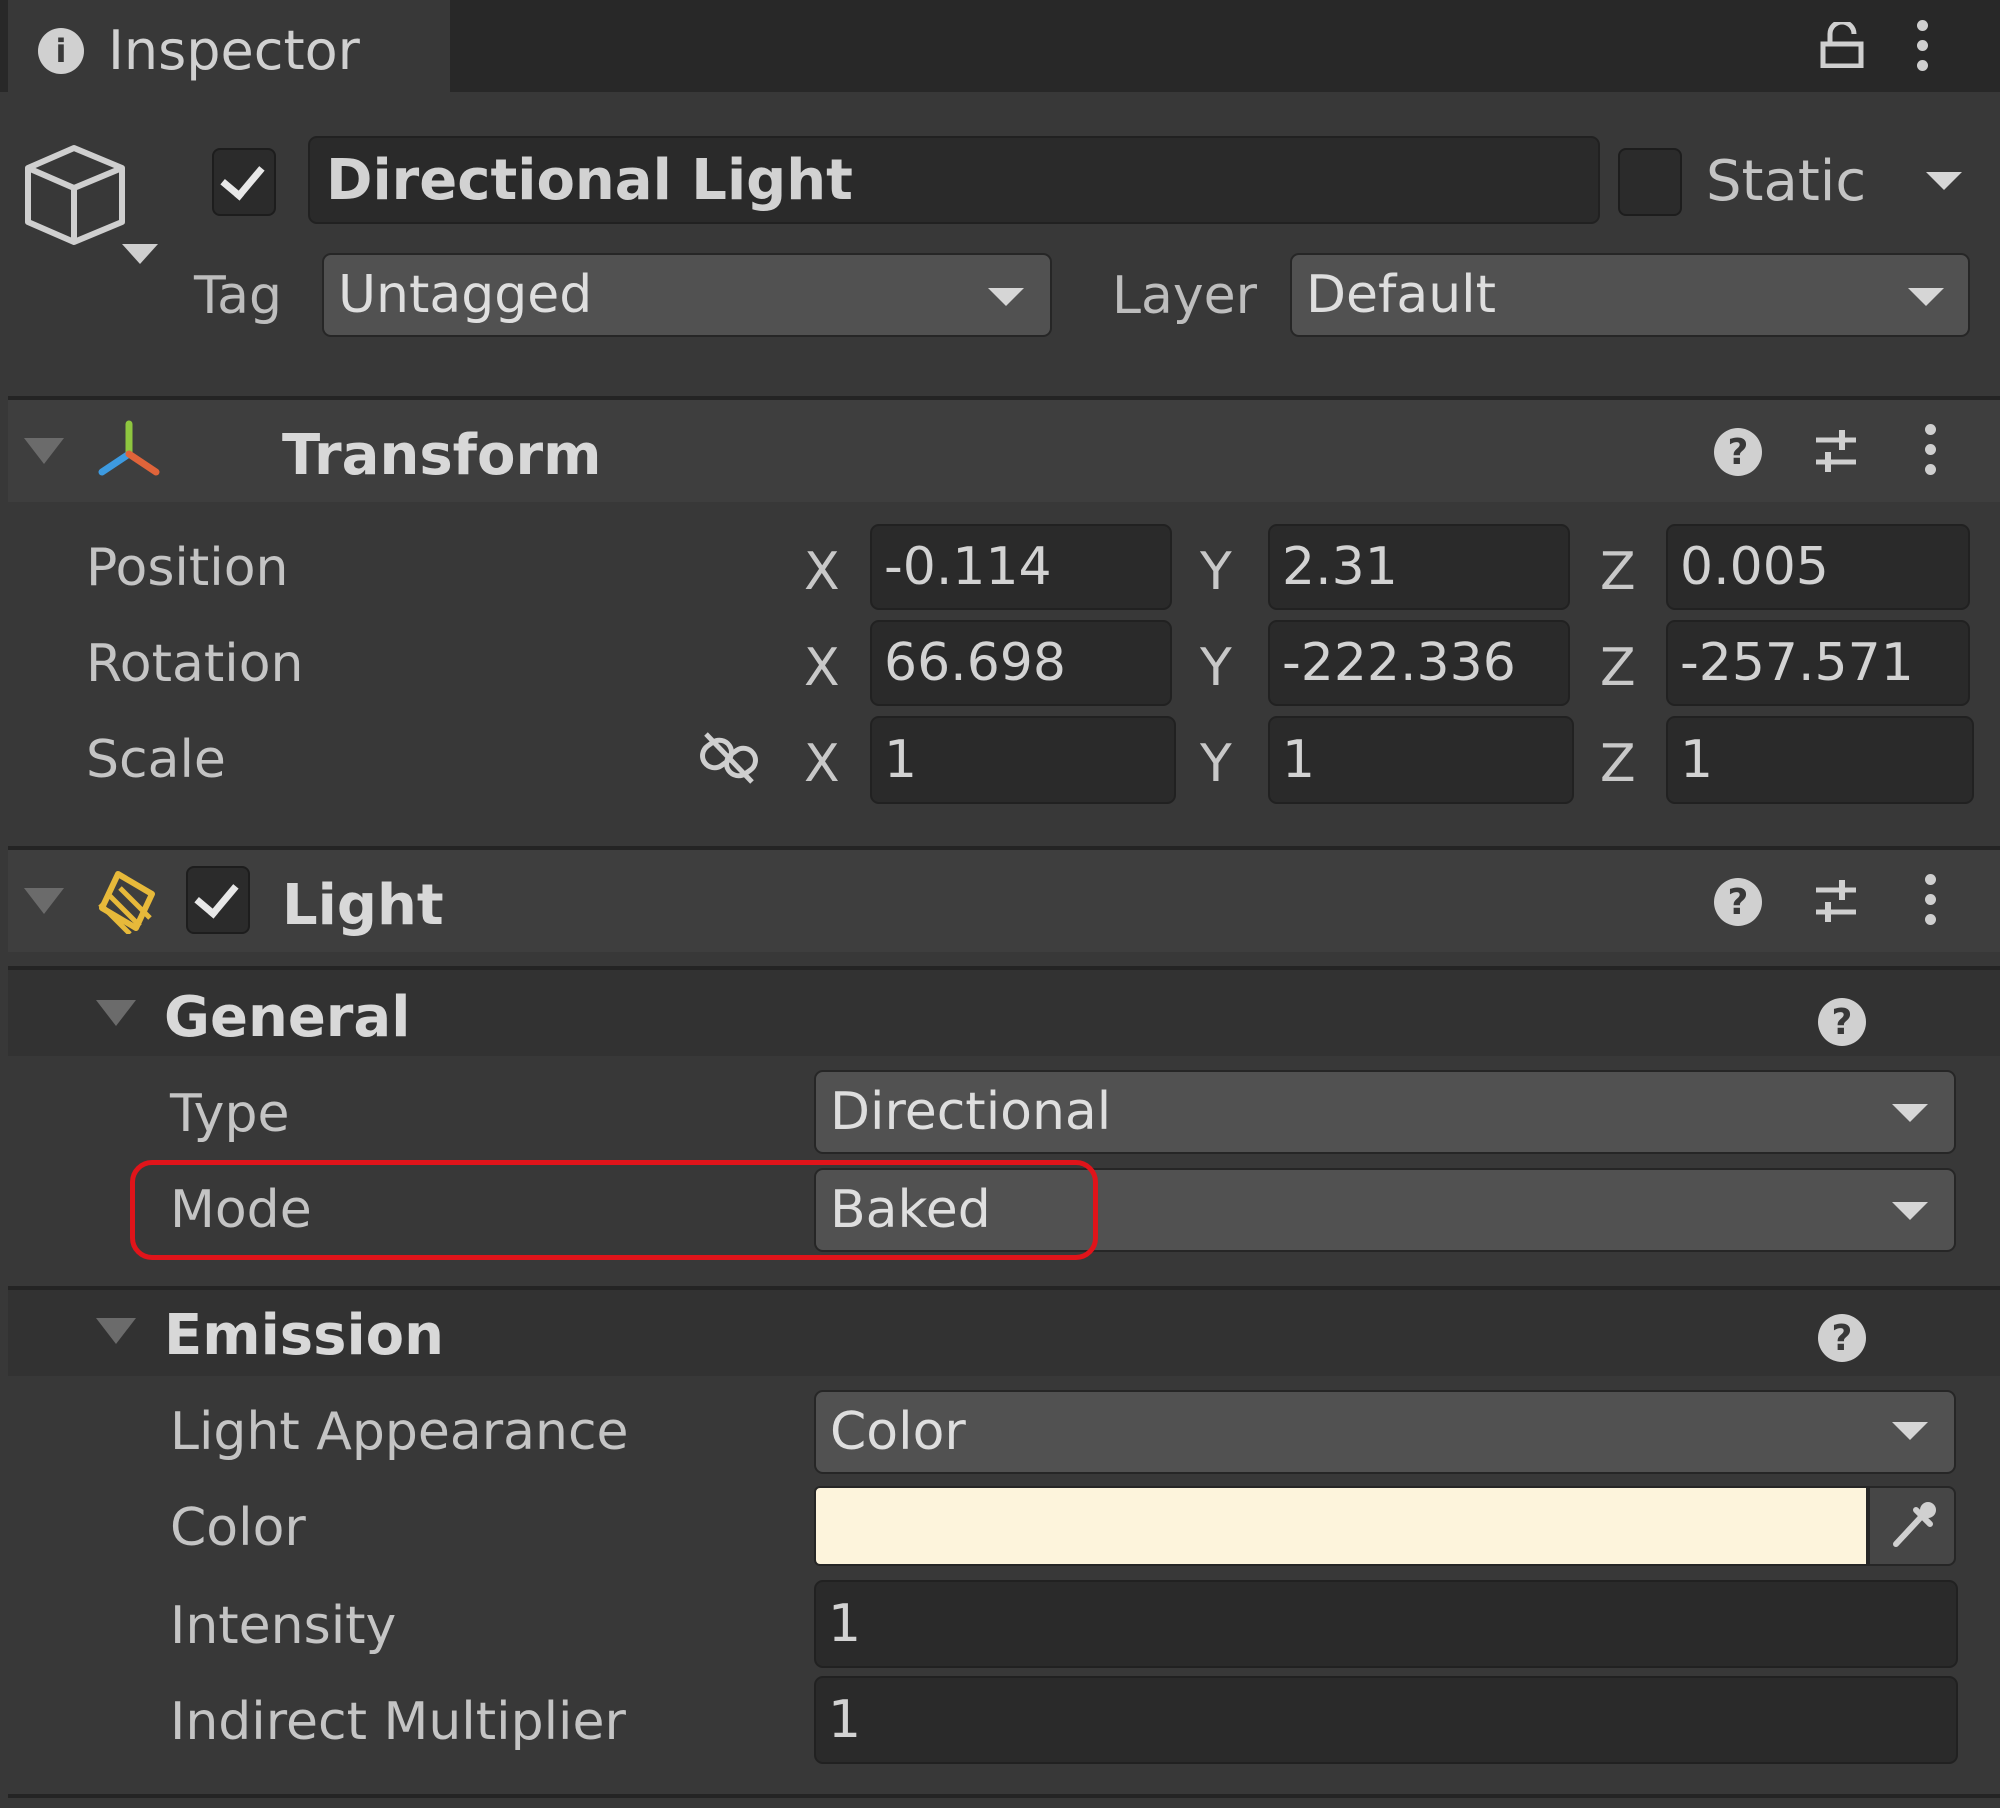  Describe the element at coordinates (234, 50) in the screenshot. I see `inspector-tab-label: Inspector` at that location.